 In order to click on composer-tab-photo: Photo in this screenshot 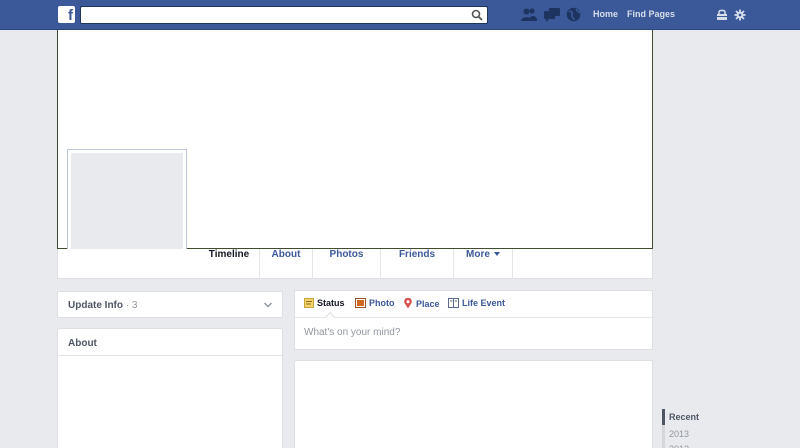, I will do `click(375, 303)`.